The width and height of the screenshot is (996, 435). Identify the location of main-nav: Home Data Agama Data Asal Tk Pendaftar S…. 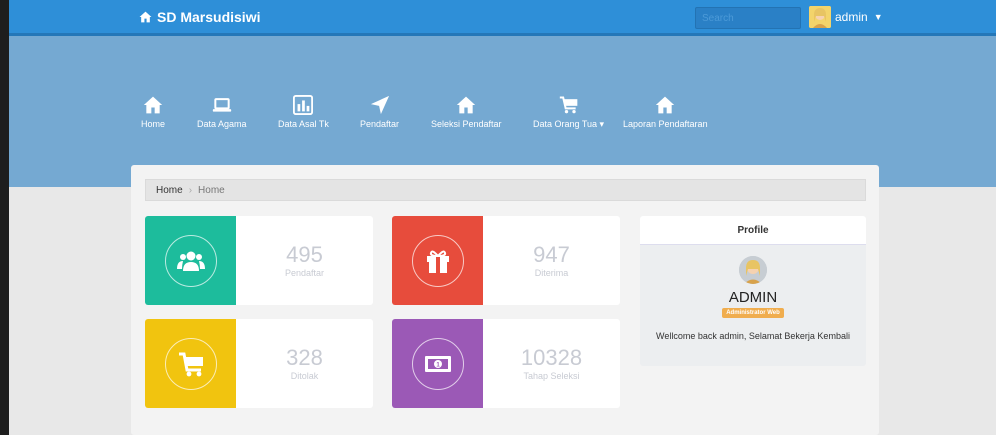
(498, 115).